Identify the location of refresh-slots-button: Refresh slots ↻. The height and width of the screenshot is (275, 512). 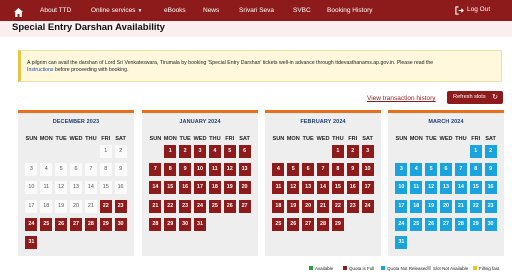
(475, 97).